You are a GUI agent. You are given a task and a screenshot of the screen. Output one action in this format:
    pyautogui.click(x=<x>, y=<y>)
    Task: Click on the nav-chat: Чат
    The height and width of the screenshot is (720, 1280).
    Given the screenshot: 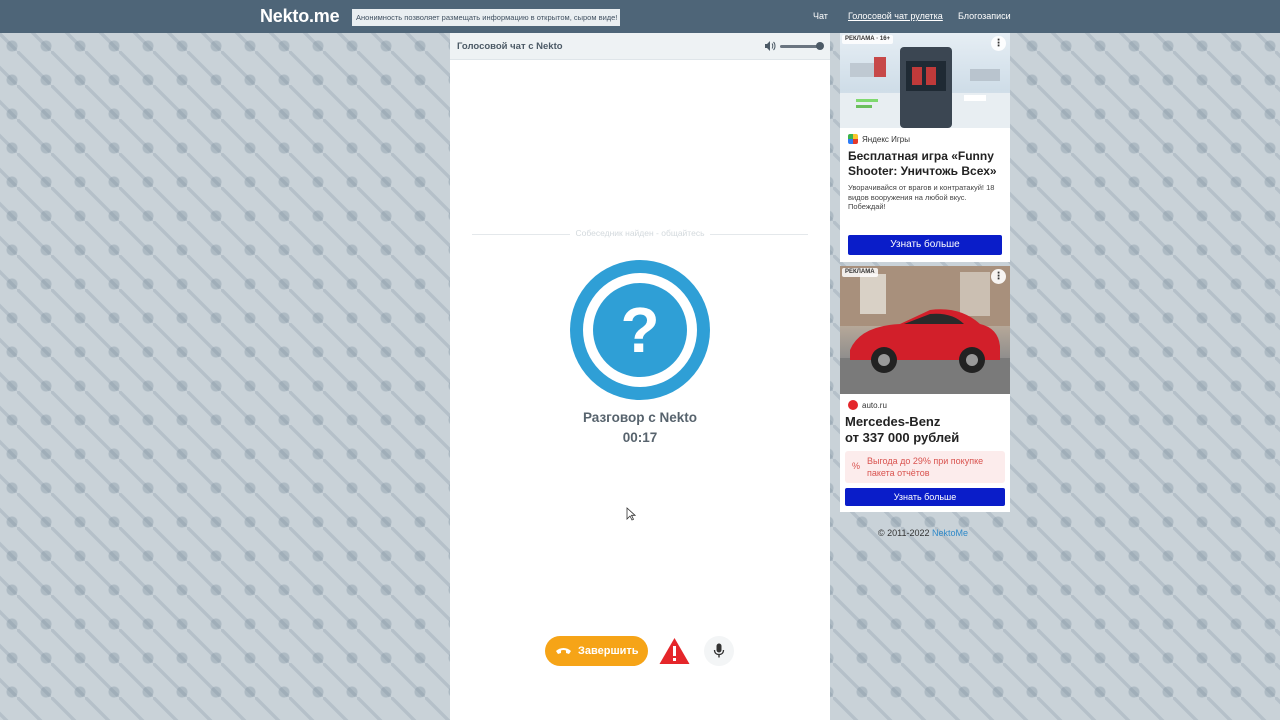 What is the action you would take?
    pyautogui.click(x=820, y=16)
    